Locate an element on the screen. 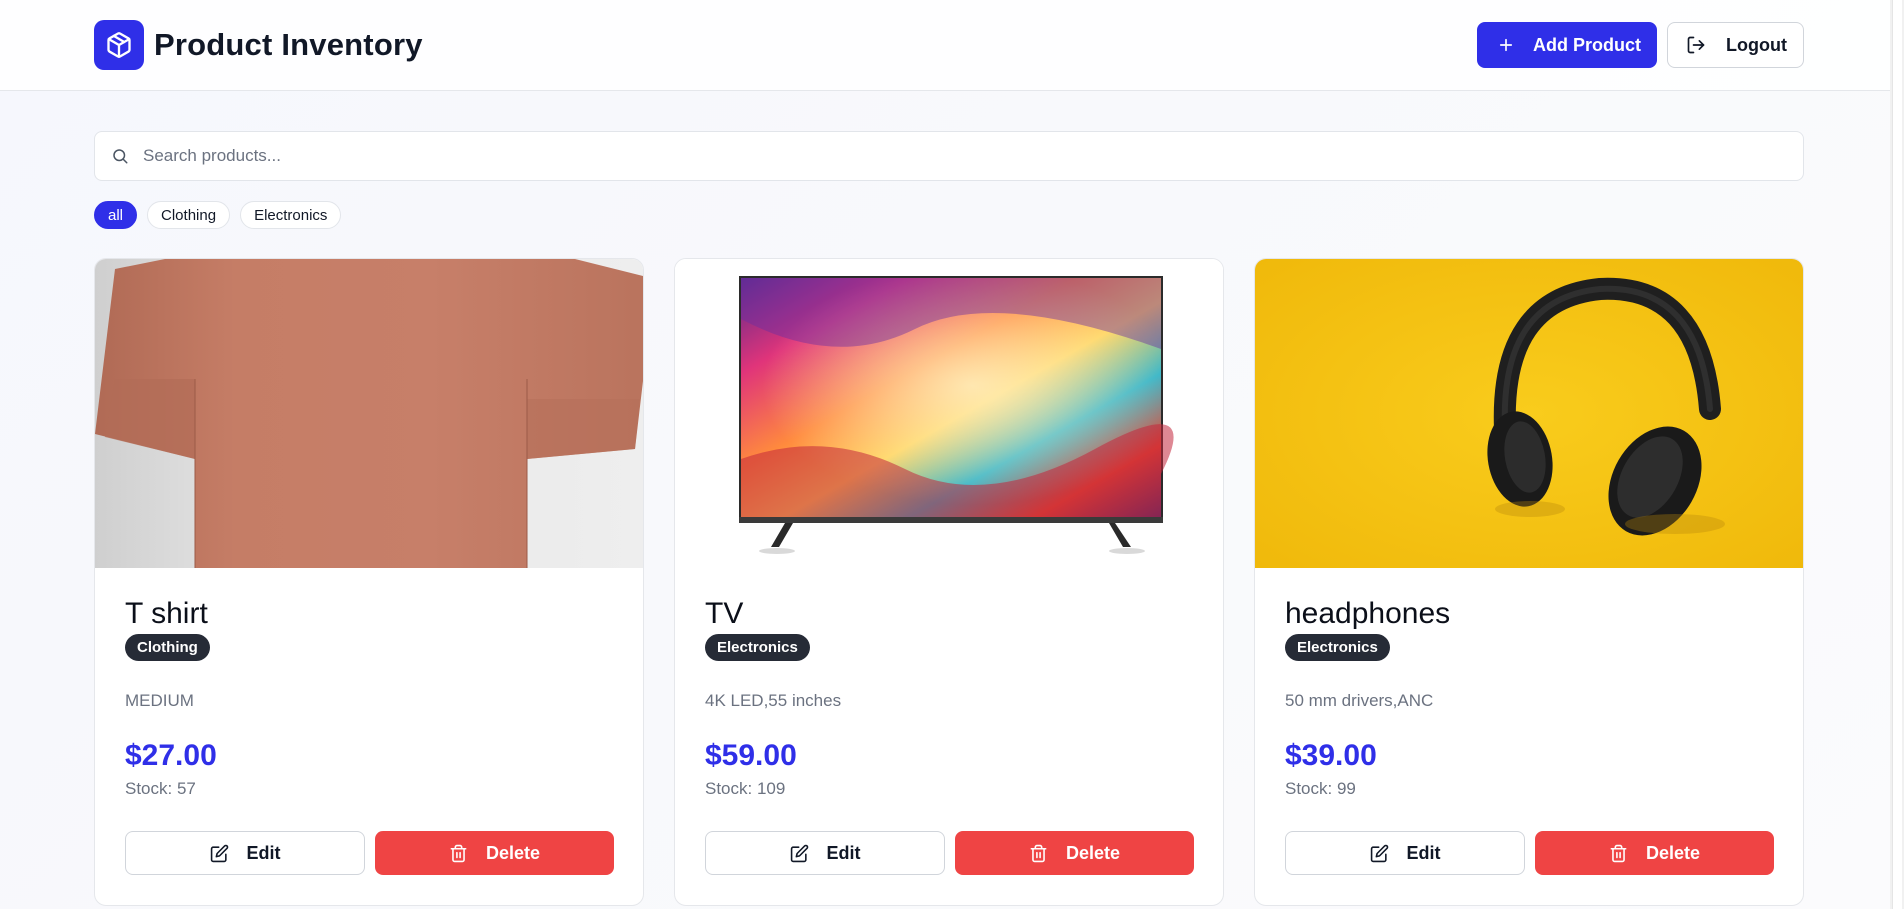 The height and width of the screenshot is (909, 1904). add-product-label: Add Product is located at coordinates (1587, 44).